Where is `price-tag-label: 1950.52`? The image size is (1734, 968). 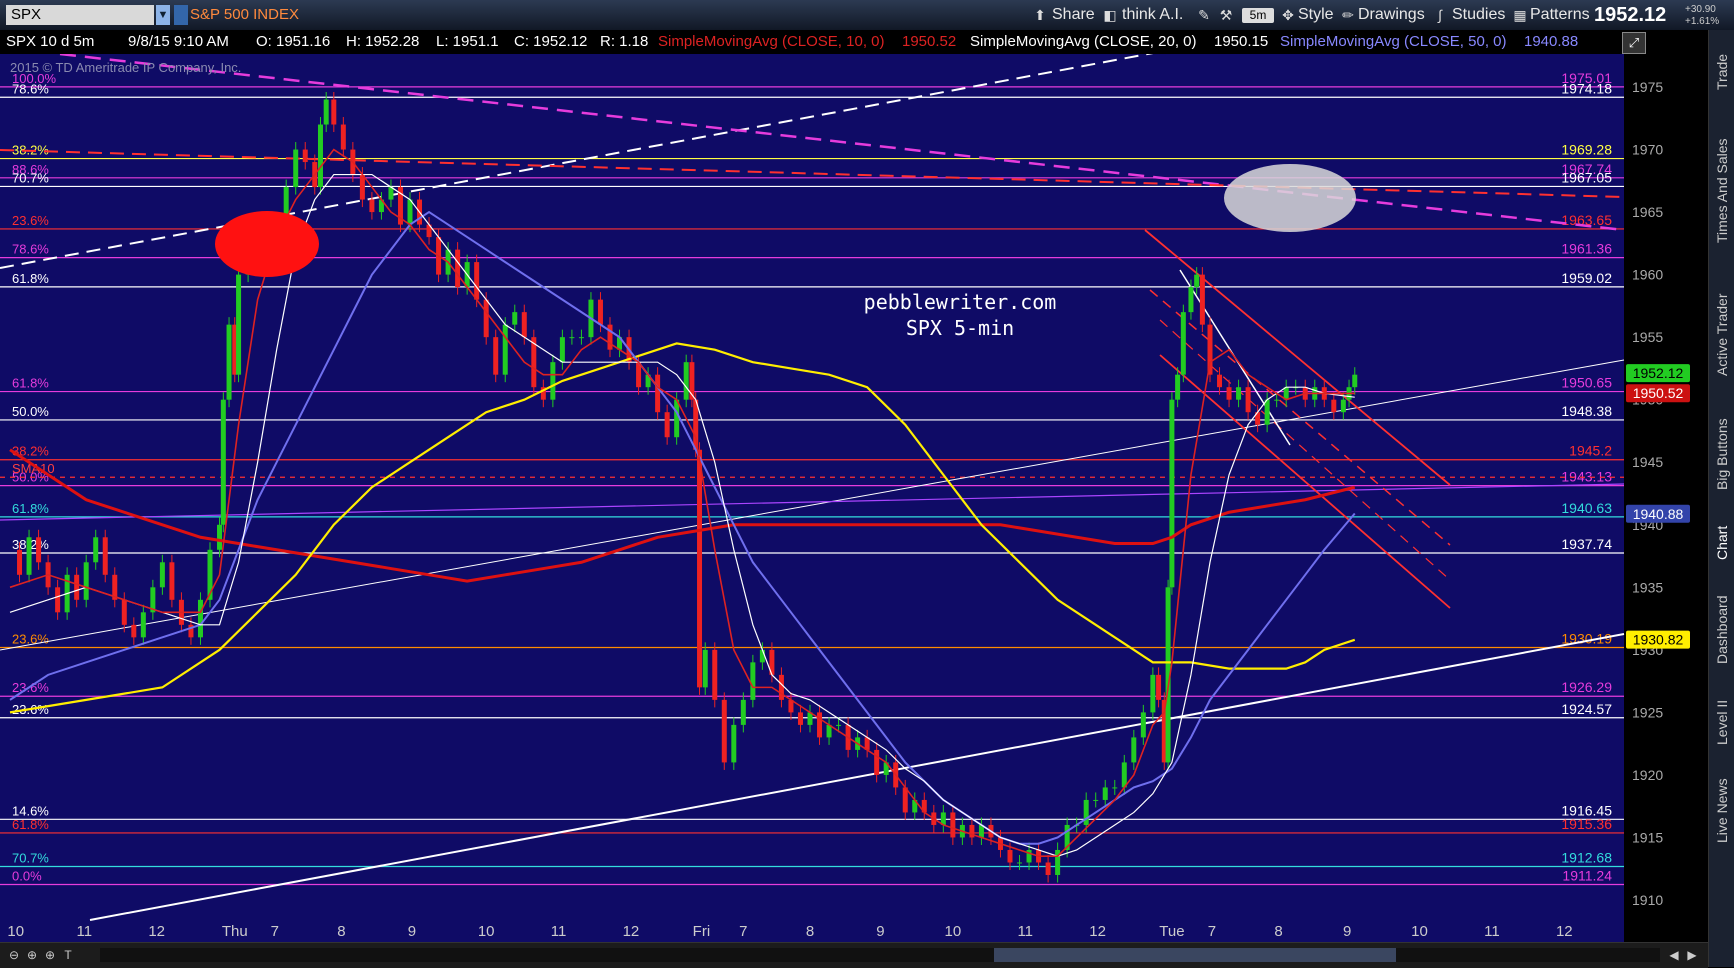
price-tag-label: 1950.52 is located at coordinates (1658, 393).